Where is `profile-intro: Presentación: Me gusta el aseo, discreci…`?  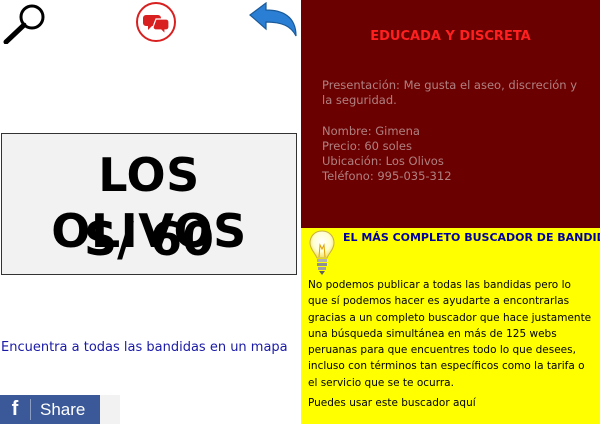
profile-intro: Presentación: Me gusta el aseo, discreci… is located at coordinates (450, 92).